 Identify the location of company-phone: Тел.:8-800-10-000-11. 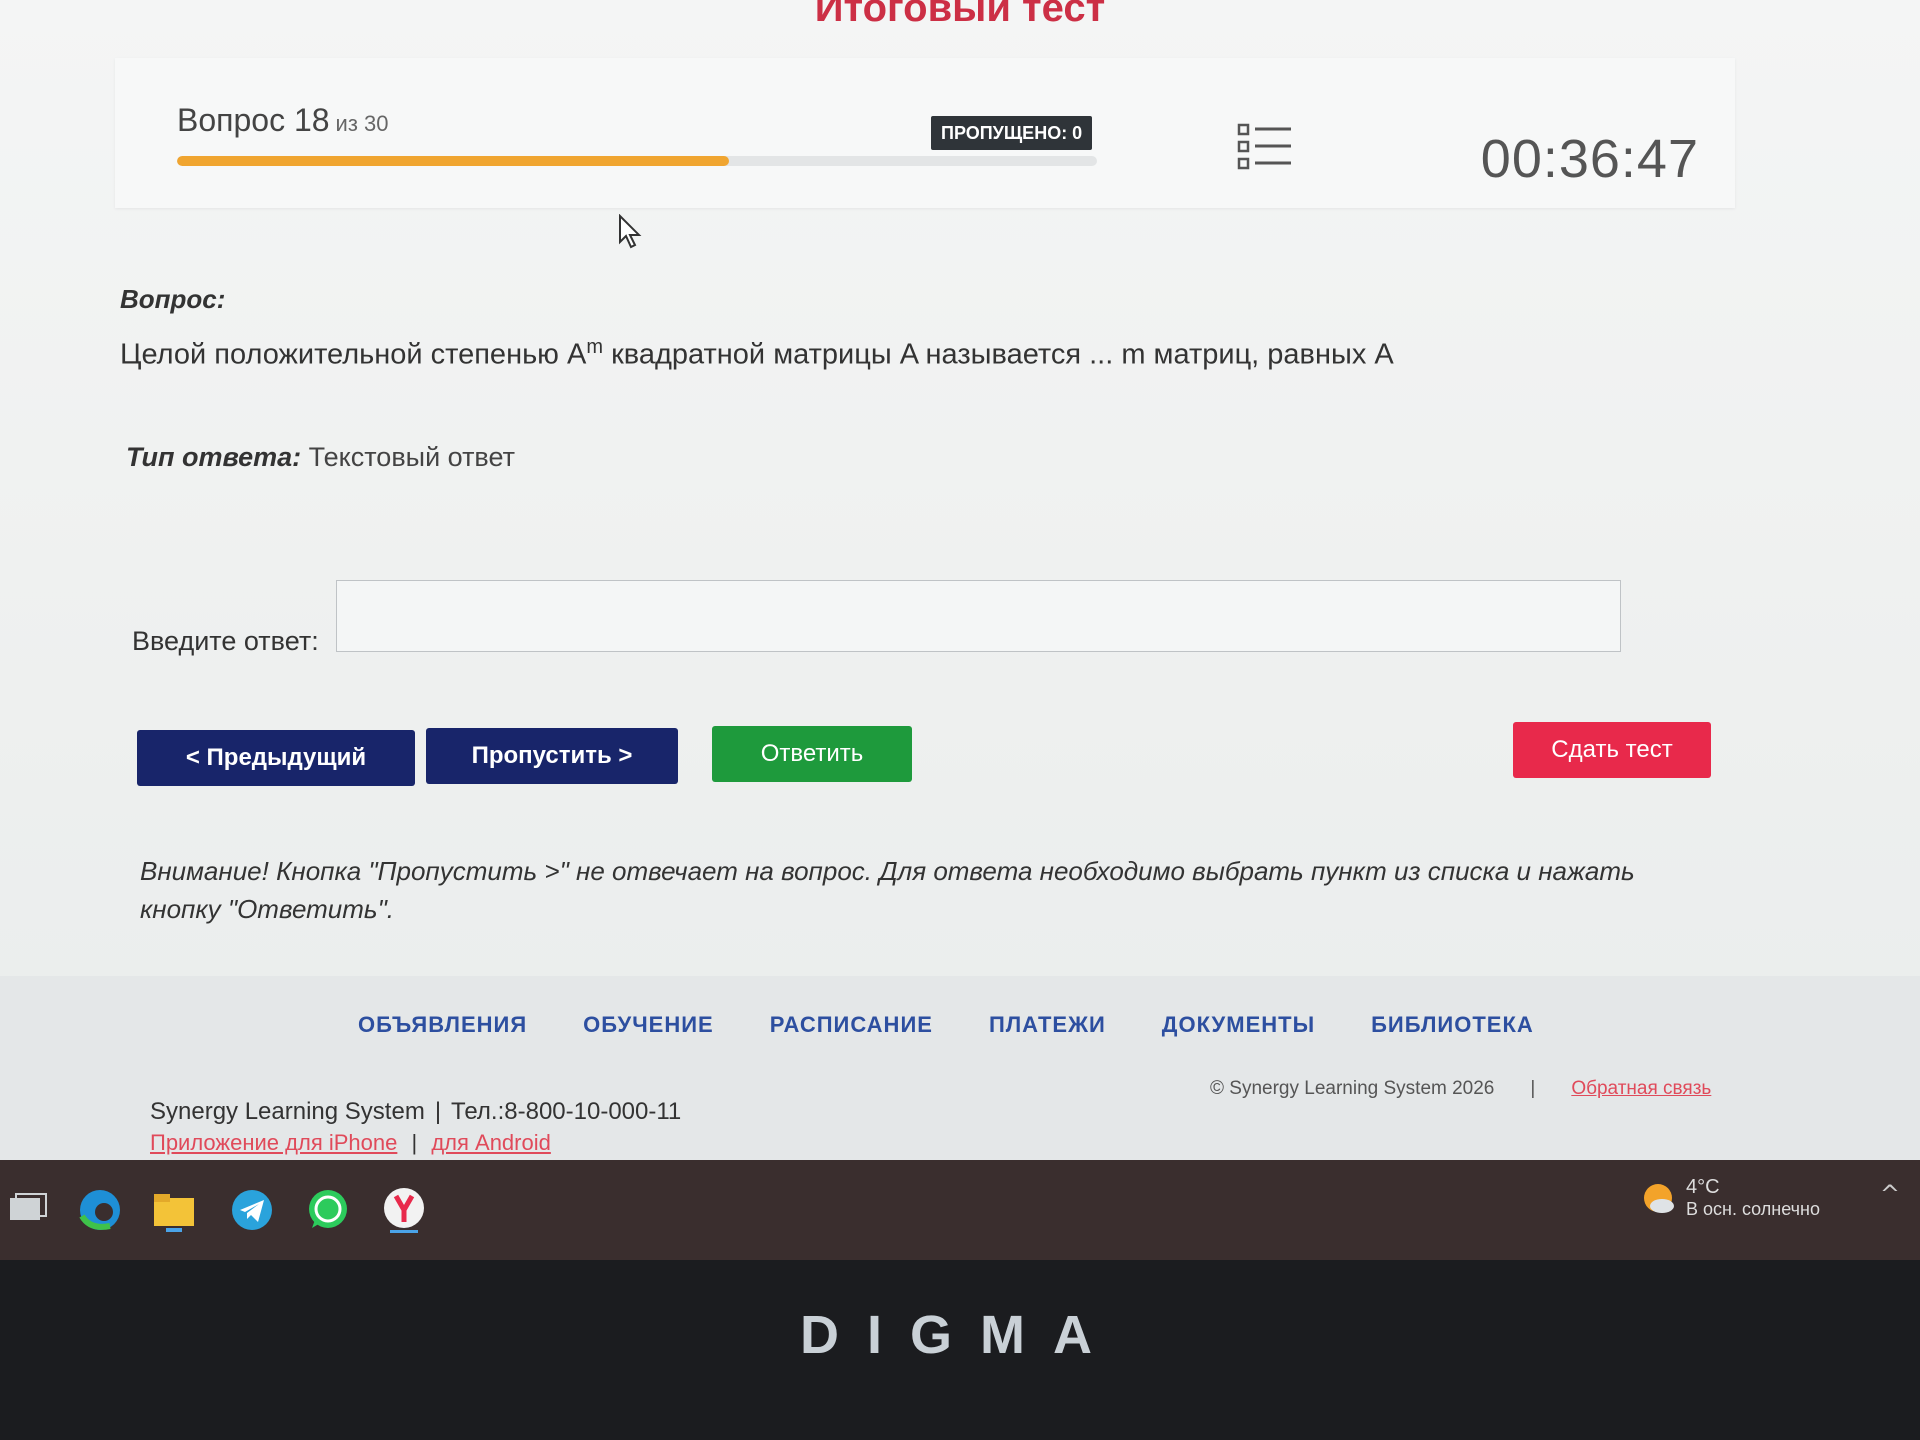
(566, 1111).